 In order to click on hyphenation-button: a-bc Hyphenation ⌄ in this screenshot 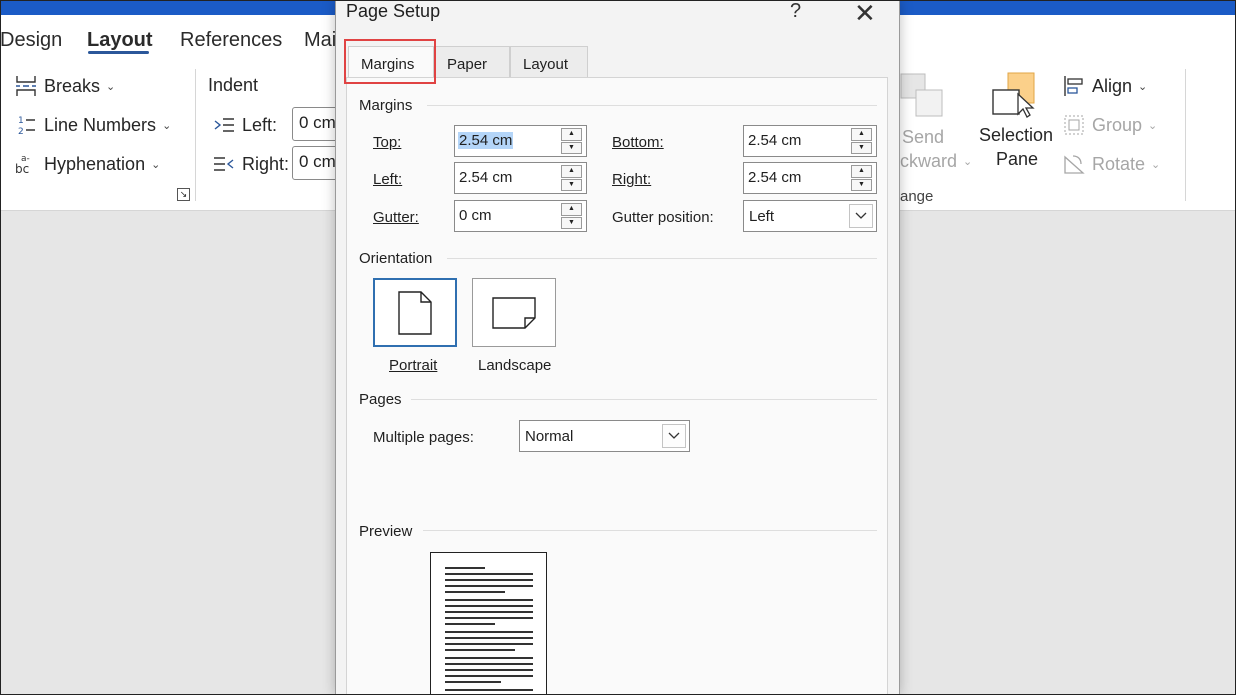, I will do `click(87, 164)`.